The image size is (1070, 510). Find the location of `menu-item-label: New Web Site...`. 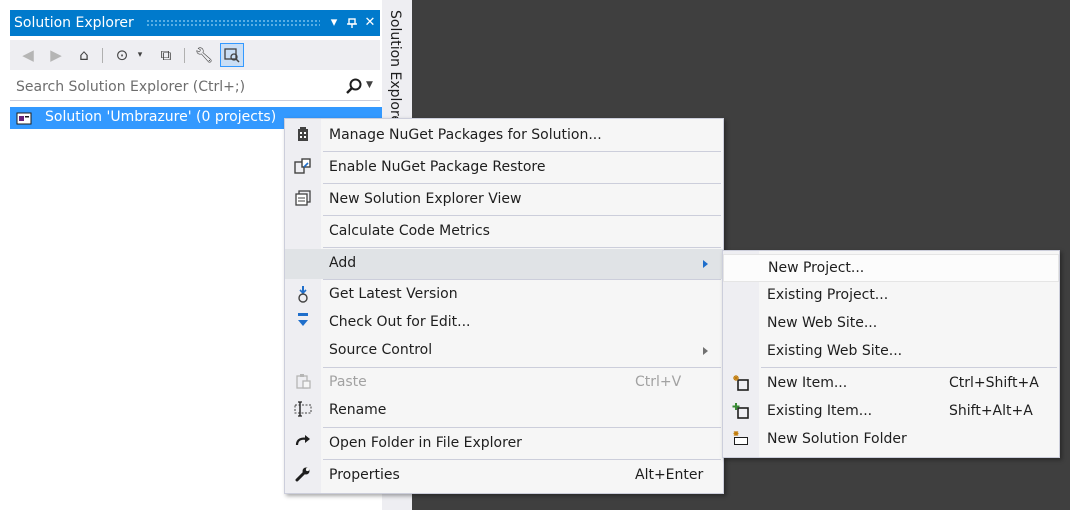

menu-item-label: New Web Site... is located at coordinates (822, 323).